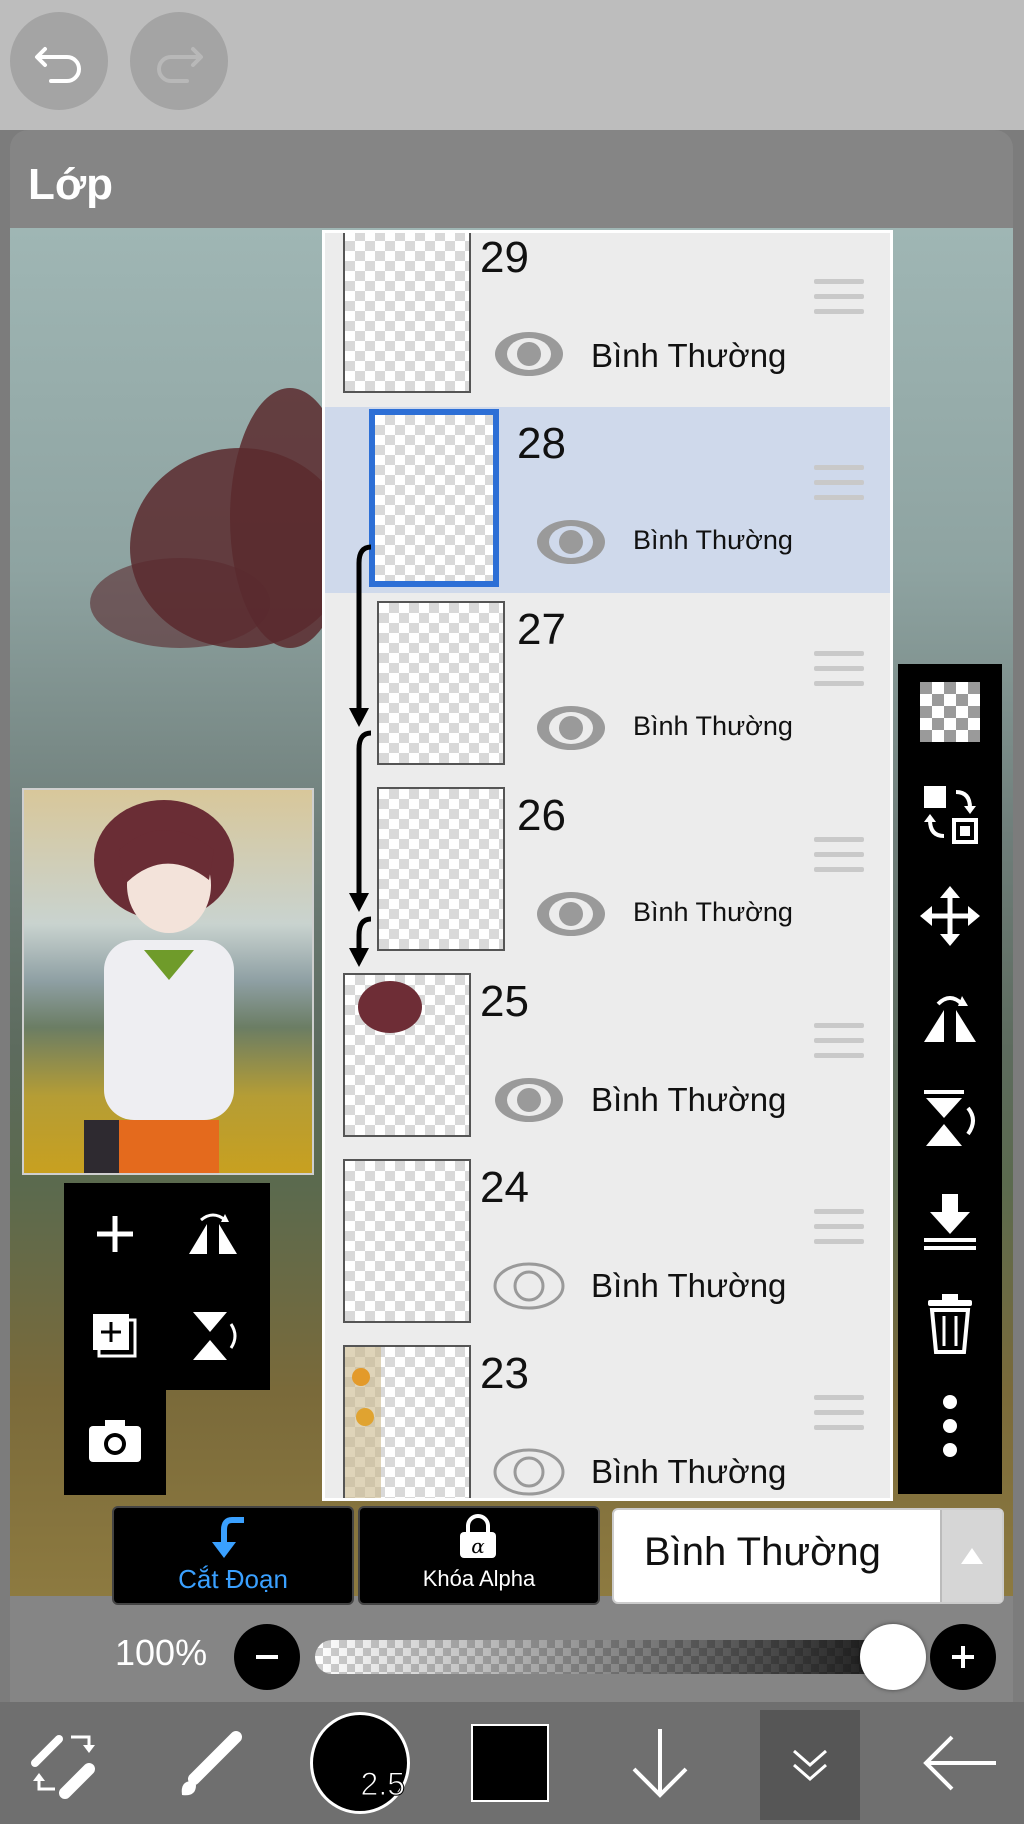  Describe the element at coordinates (360, 755) in the screenshot. I see `clipping-arrows-icon` at that location.